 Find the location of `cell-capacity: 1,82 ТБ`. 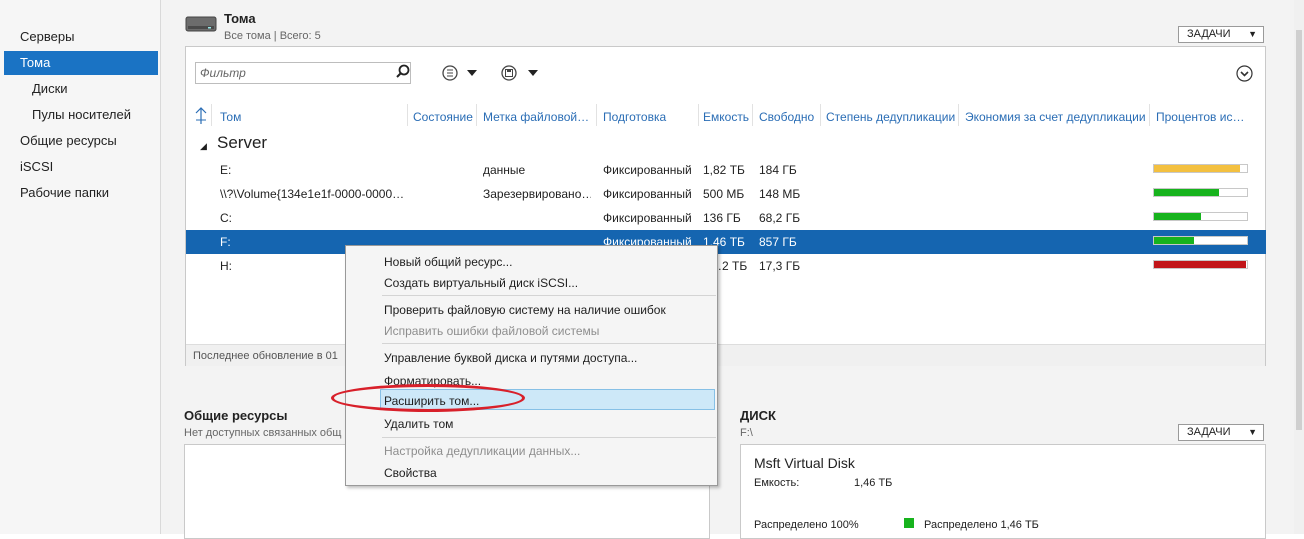

cell-capacity: 1,82 ТБ is located at coordinates (724, 170).